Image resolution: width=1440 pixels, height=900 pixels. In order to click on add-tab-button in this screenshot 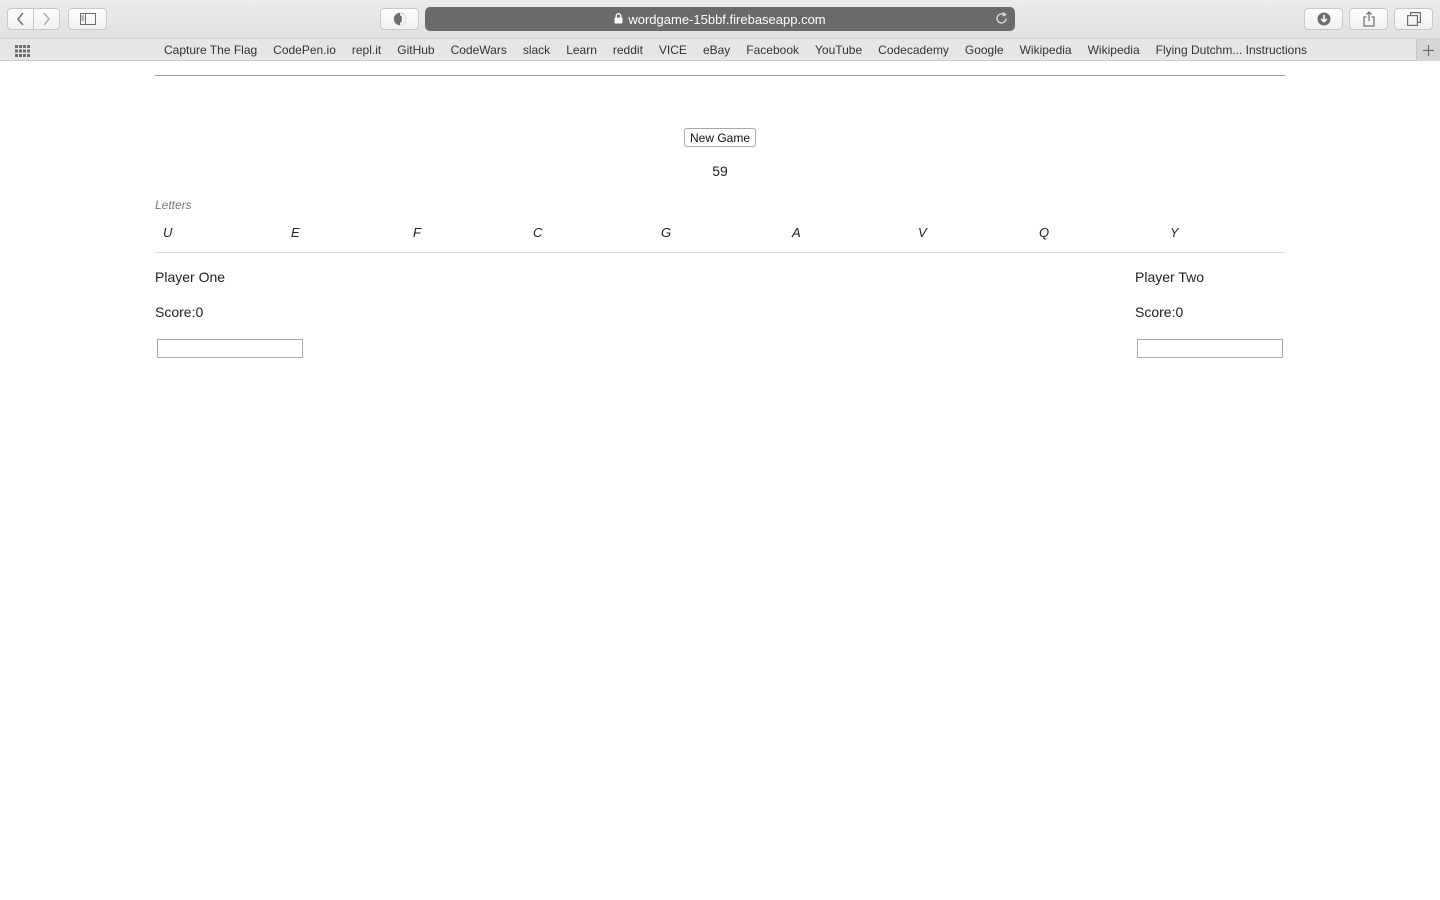, I will do `click(1428, 50)`.